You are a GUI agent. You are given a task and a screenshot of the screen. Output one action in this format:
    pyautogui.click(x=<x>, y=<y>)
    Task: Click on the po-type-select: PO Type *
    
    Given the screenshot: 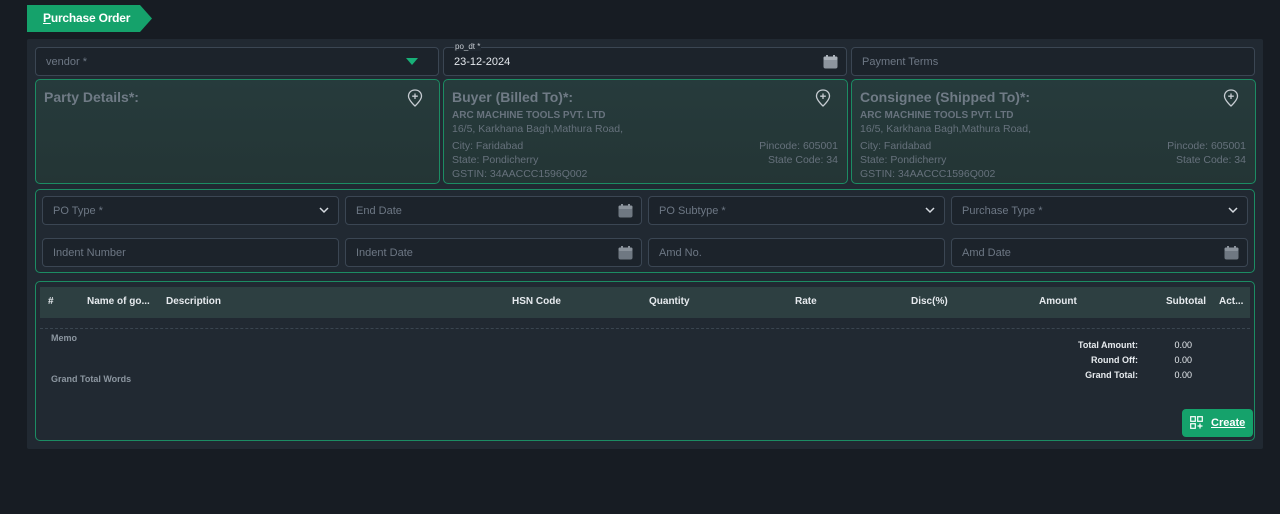 What is the action you would take?
    pyautogui.click(x=190, y=210)
    